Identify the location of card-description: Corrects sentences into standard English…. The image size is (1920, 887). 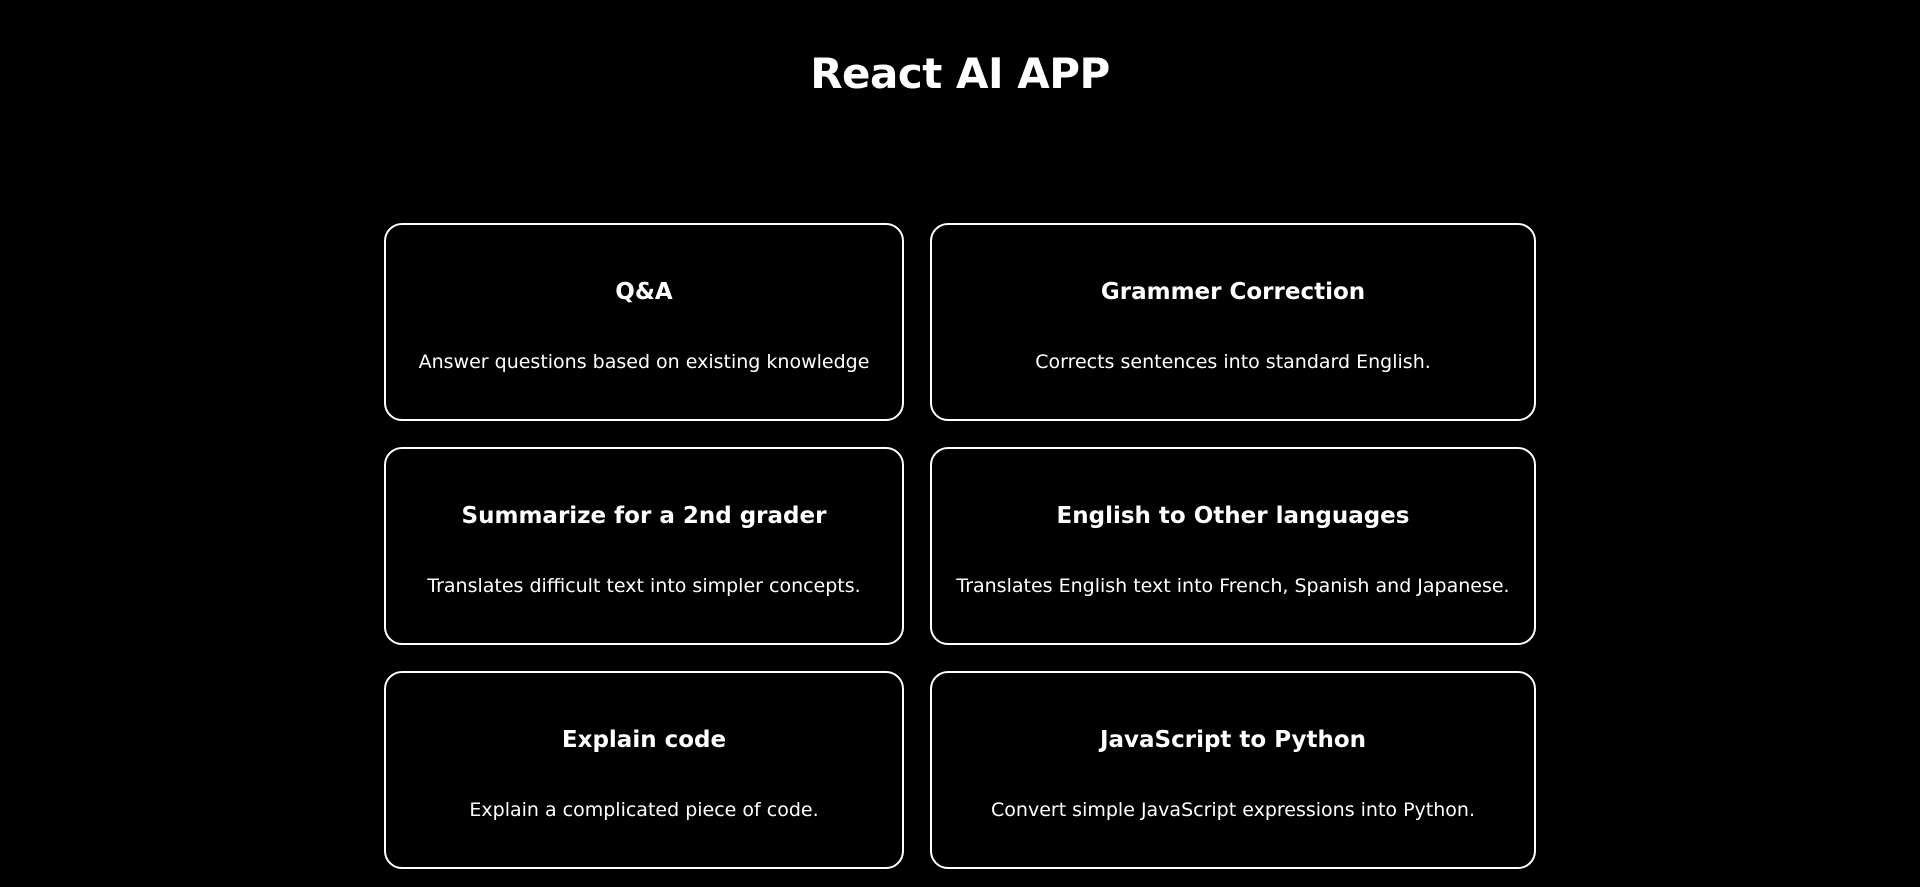
(1233, 362).